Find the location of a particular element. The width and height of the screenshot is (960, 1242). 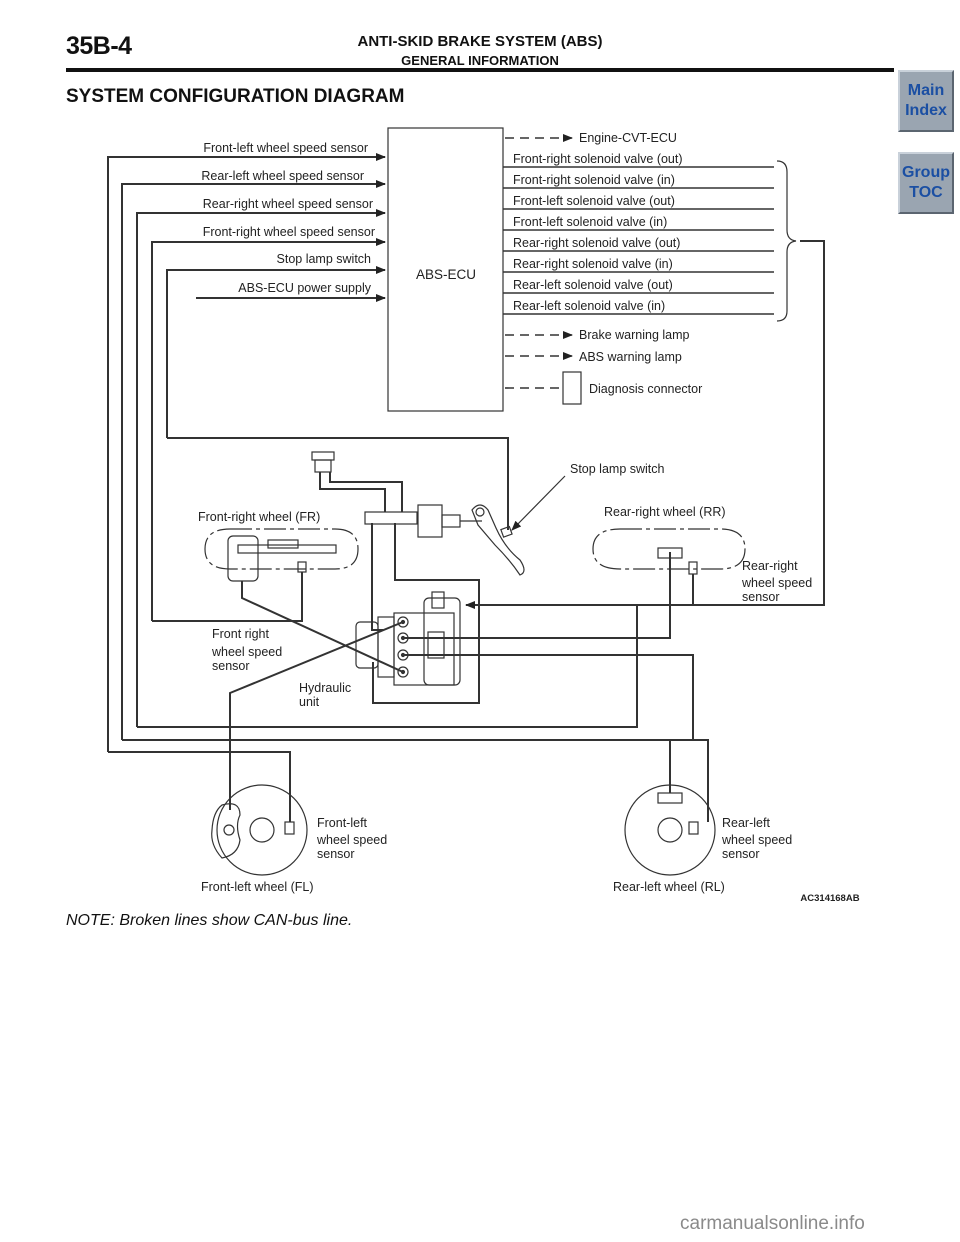

label-front-right-wheel: Front-right wheel (FR) is located at coordinates (259, 517).